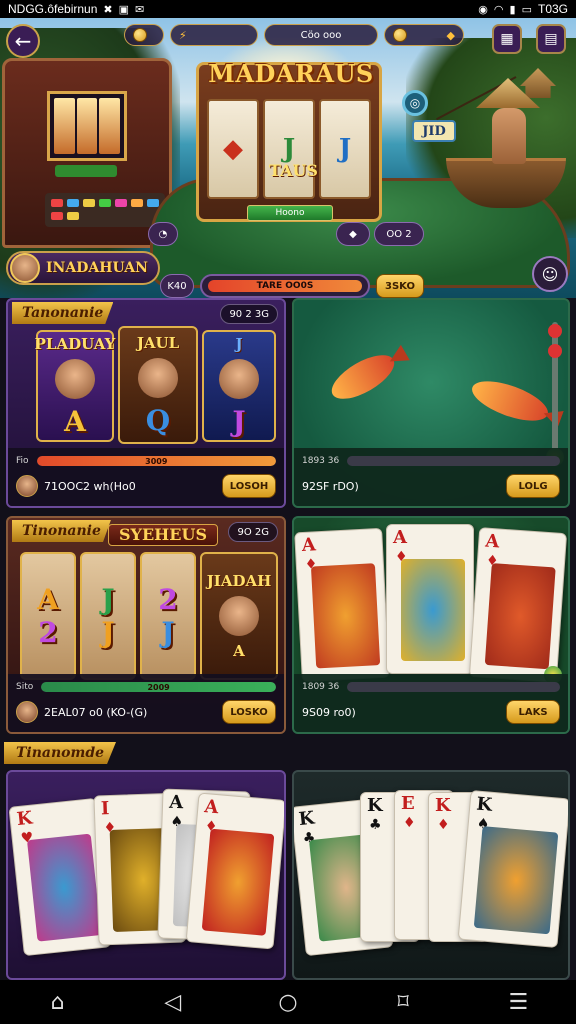  Describe the element at coordinates (108, 9) in the screenshot. I see `notification-icon: ✖` at that location.